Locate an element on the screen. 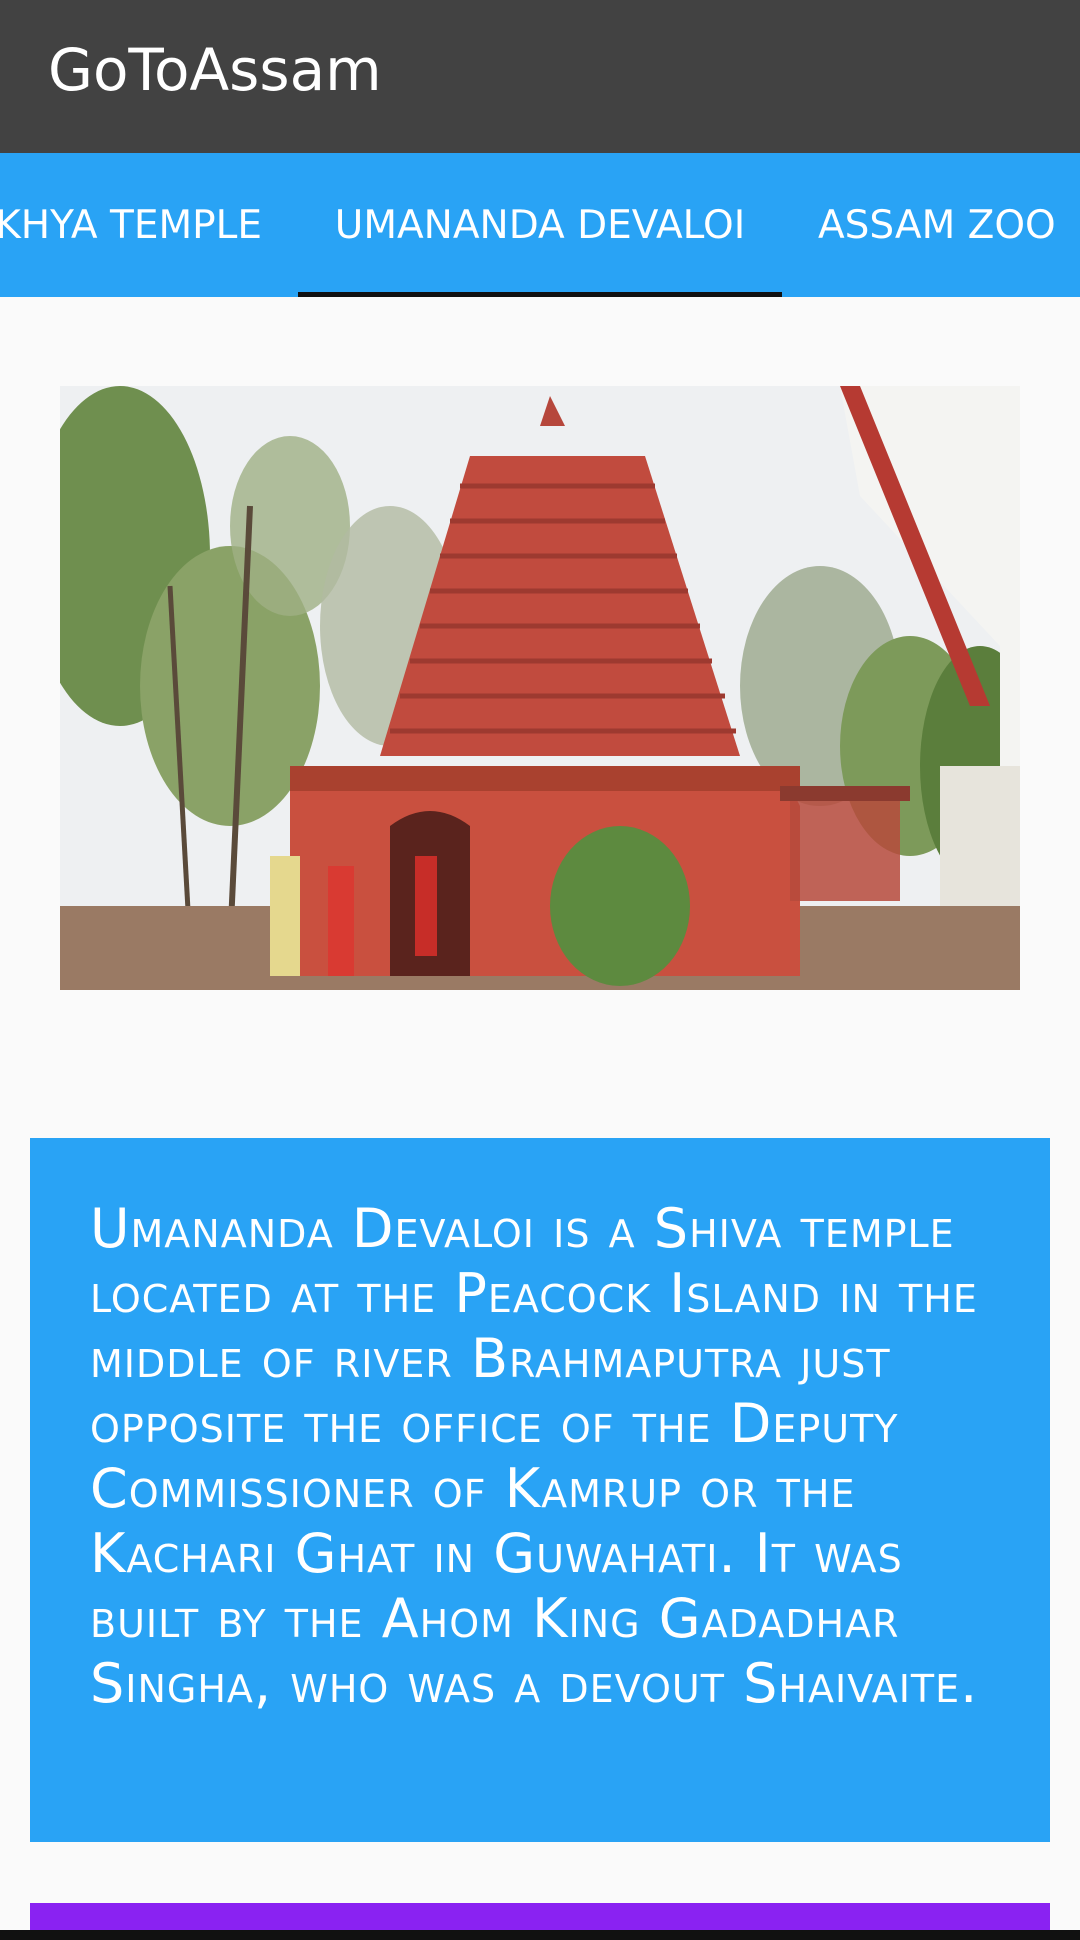  selected-tab-indicator is located at coordinates (540, 294).